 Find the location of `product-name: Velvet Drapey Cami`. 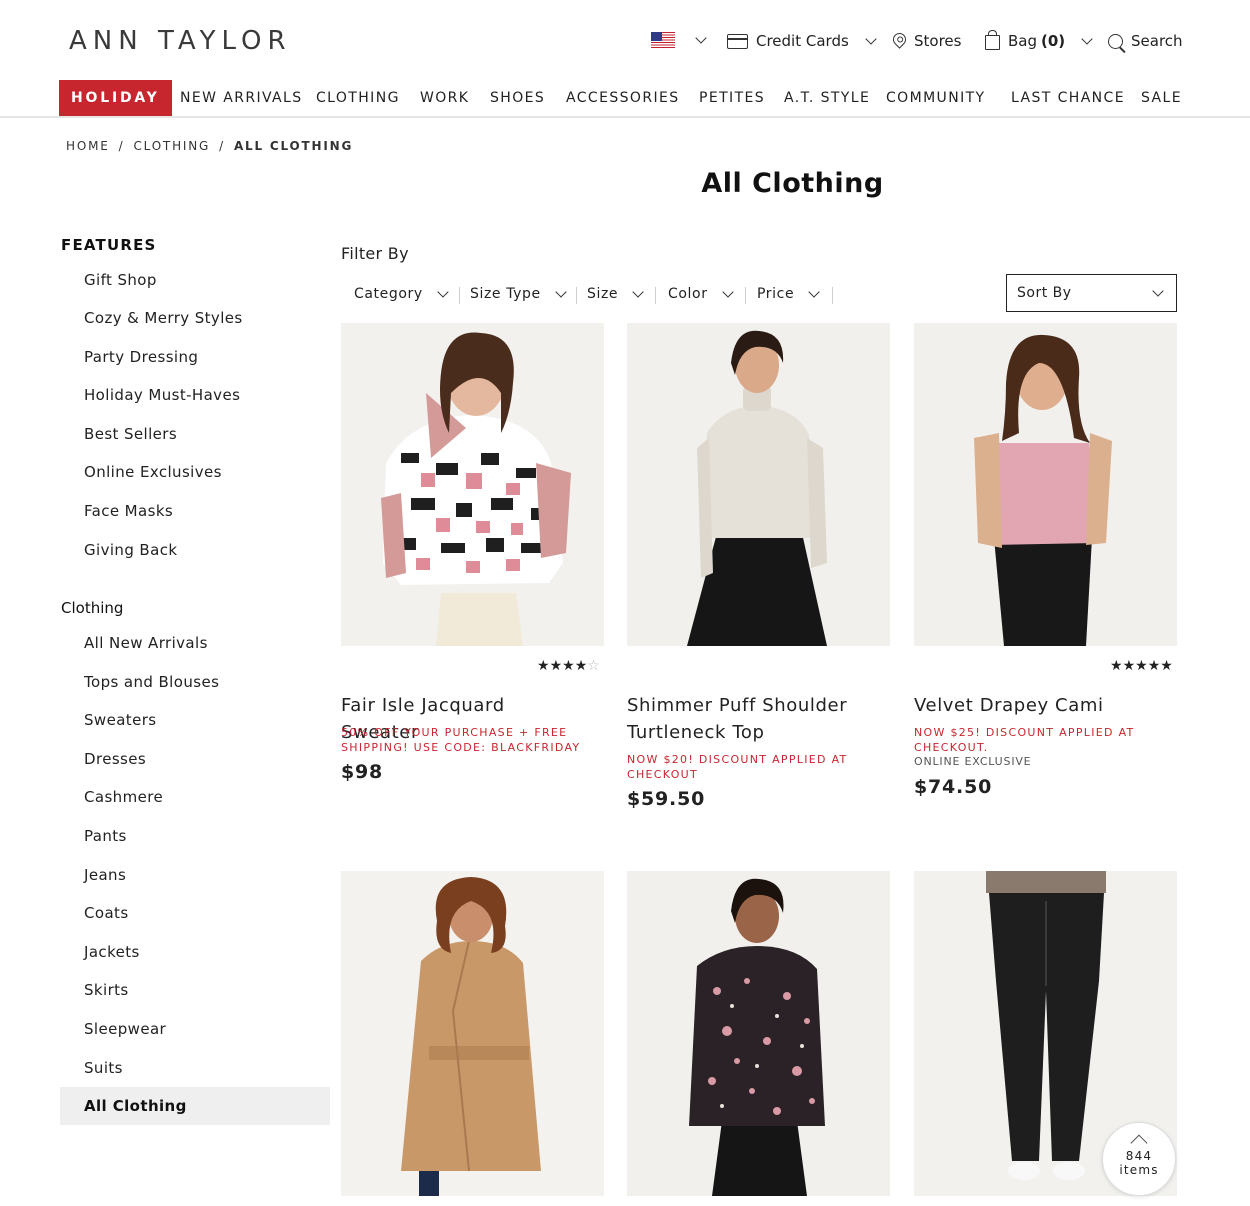

product-name: Velvet Drapey Cami is located at coordinates (1034, 705).